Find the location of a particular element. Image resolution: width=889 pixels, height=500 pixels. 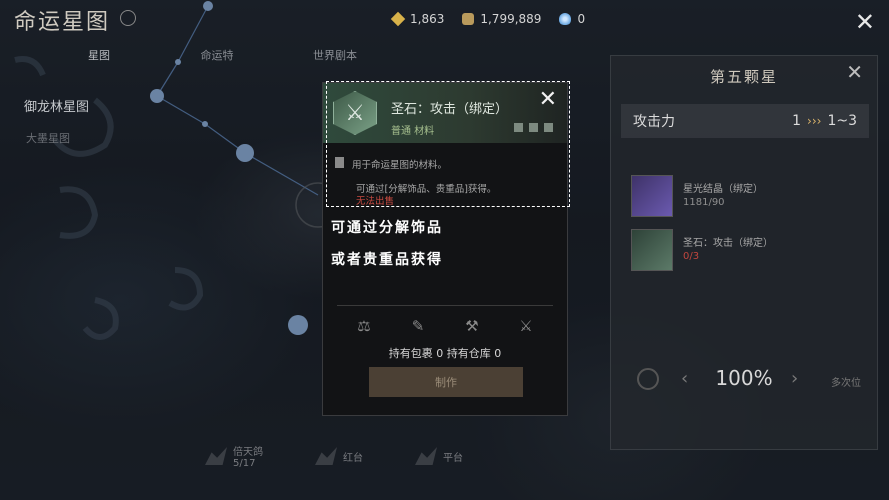

dragon-icon is located at coordinates (326, 456).